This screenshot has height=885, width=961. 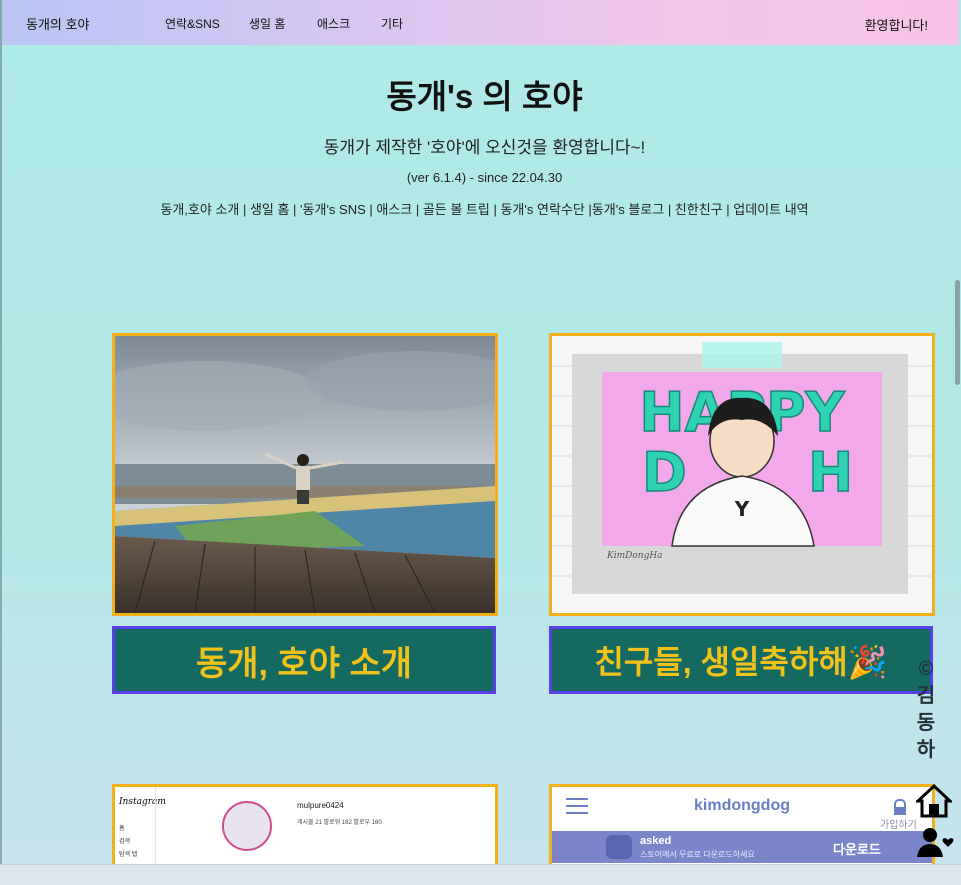 What do you see at coordinates (742, 805) in the screenshot?
I see `asked-username: kimdongdog` at bounding box center [742, 805].